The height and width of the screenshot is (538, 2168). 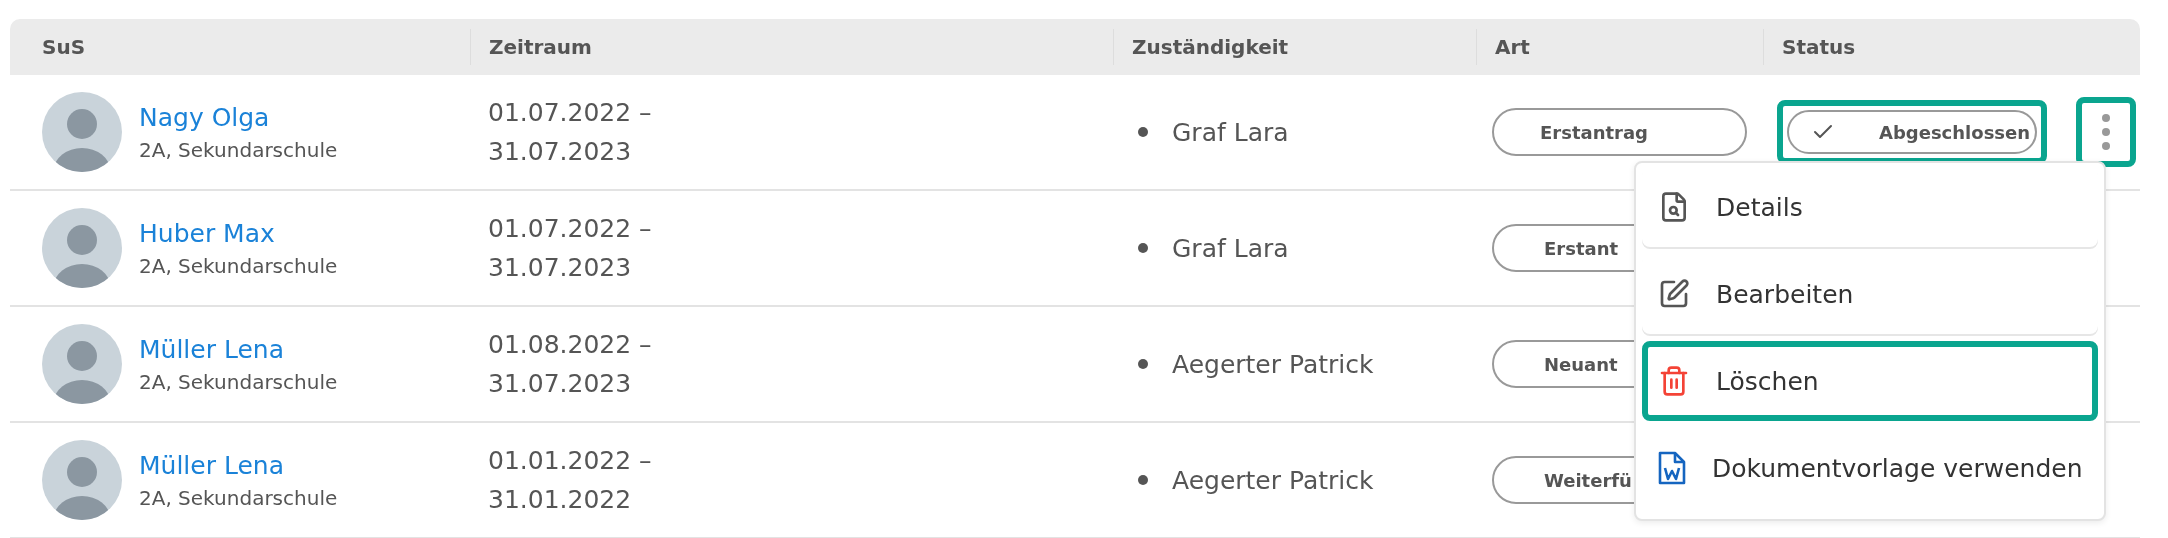 I want to click on column-header: Zeitraum, so click(x=791, y=47).